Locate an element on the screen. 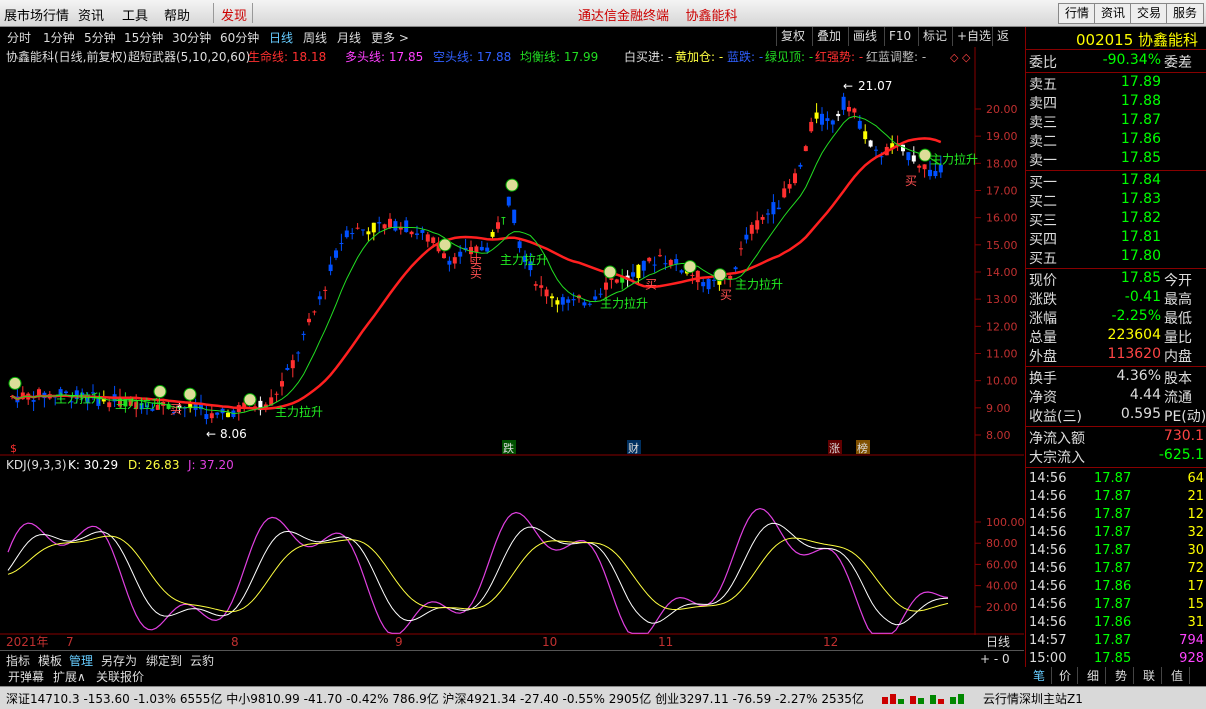  kdj-d-value: D: 26.83 is located at coordinates (153, 465).